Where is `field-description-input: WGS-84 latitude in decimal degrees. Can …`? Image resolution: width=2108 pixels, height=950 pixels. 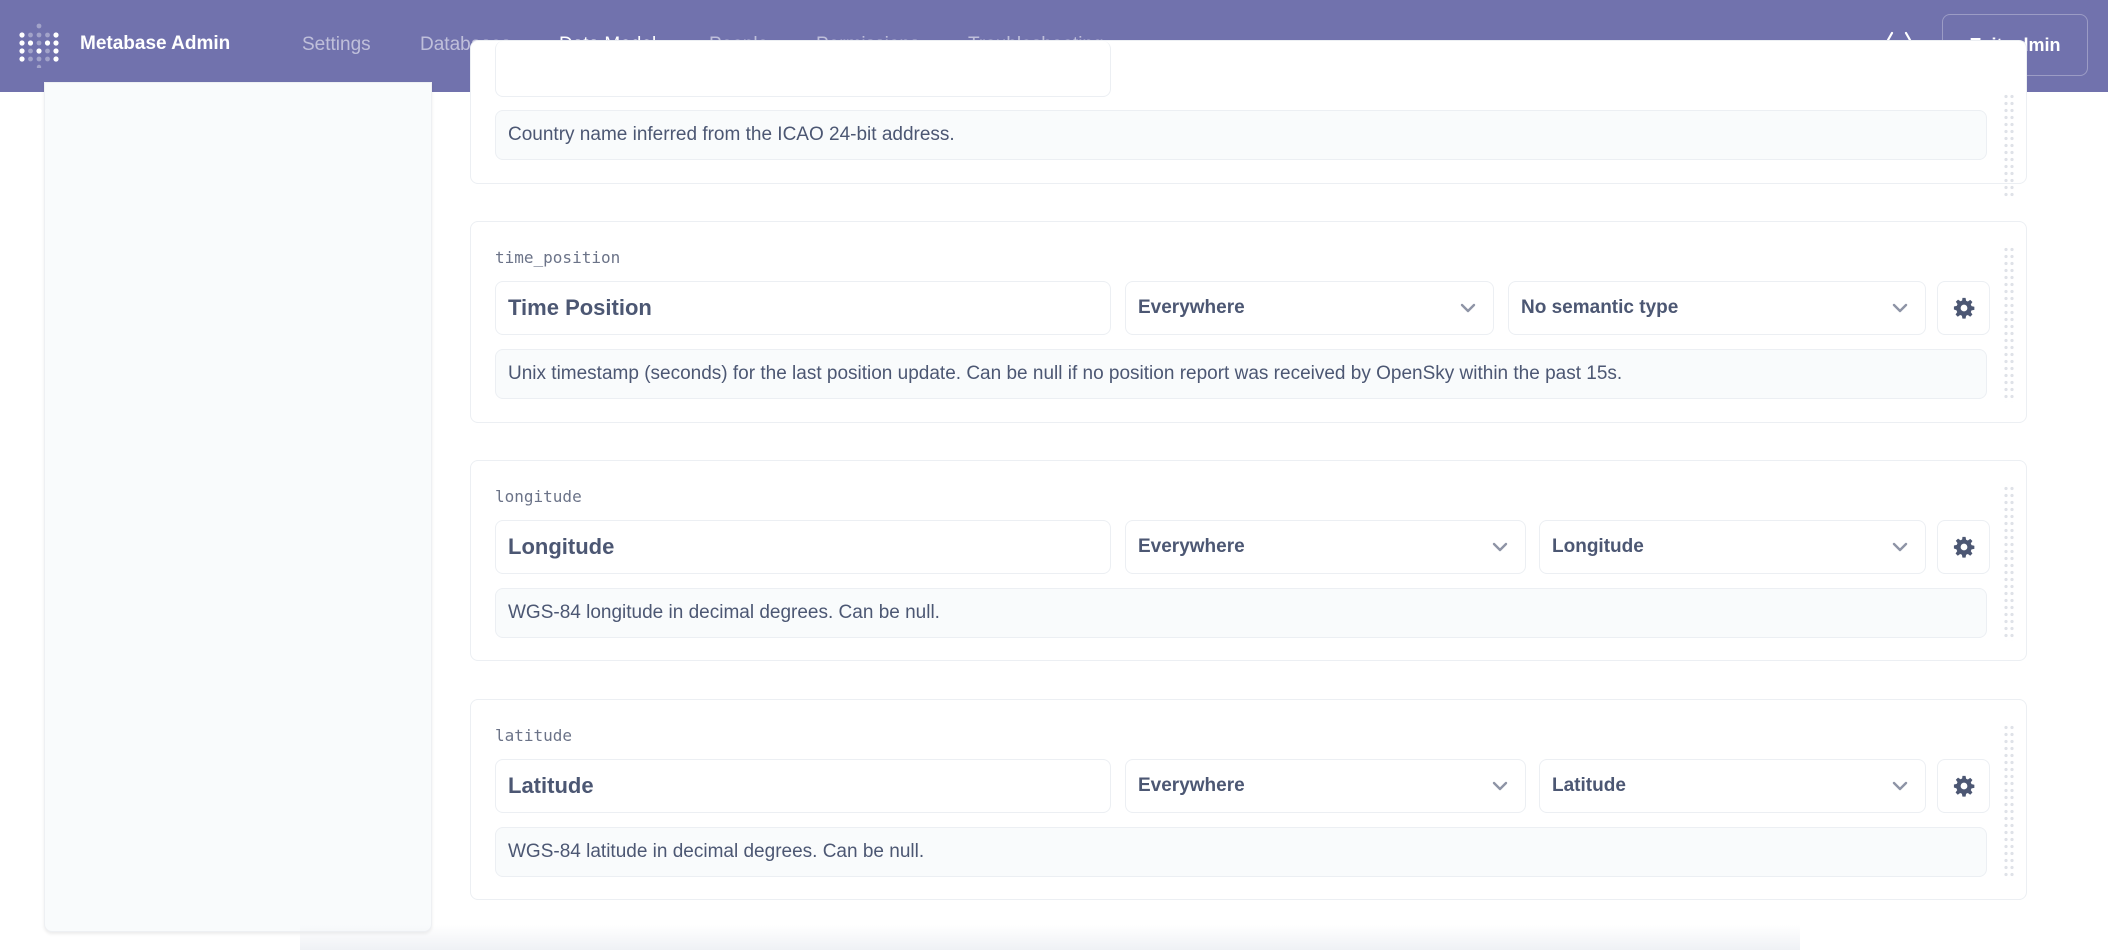
field-description-input: WGS-84 latitude in decimal degrees. Can … is located at coordinates (1241, 852).